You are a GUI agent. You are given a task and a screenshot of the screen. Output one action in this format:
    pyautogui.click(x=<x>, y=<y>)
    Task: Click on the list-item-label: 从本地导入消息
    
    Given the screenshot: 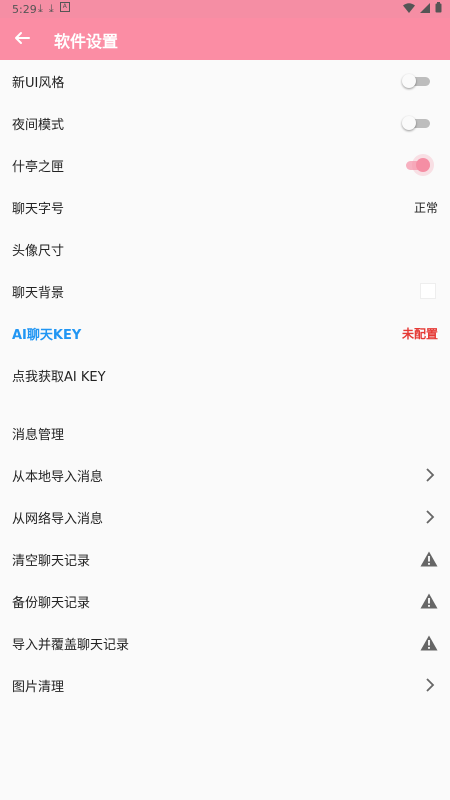 What is the action you would take?
    pyautogui.click(x=58, y=477)
    